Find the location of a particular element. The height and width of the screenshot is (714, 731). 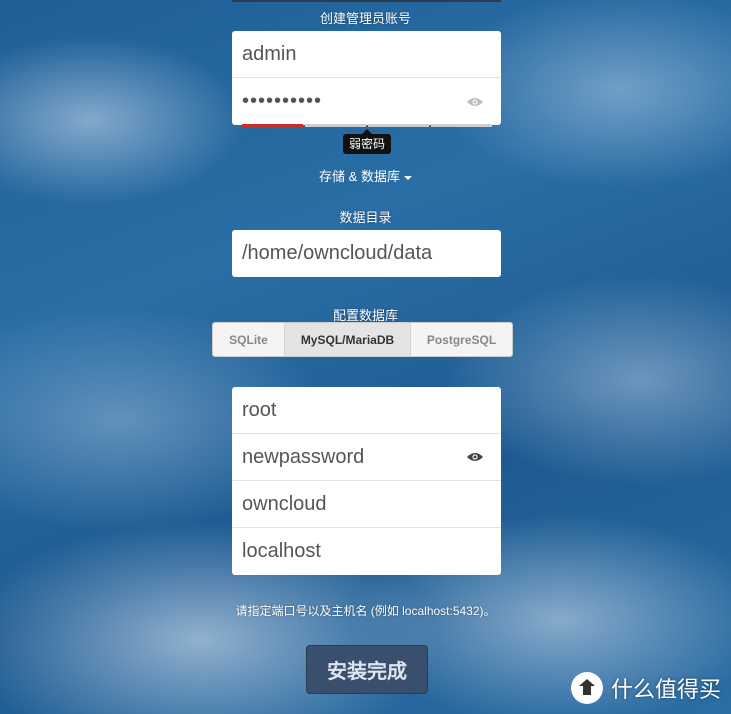

admin-account-group: admin •••••••••• is located at coordinates (366, 78).